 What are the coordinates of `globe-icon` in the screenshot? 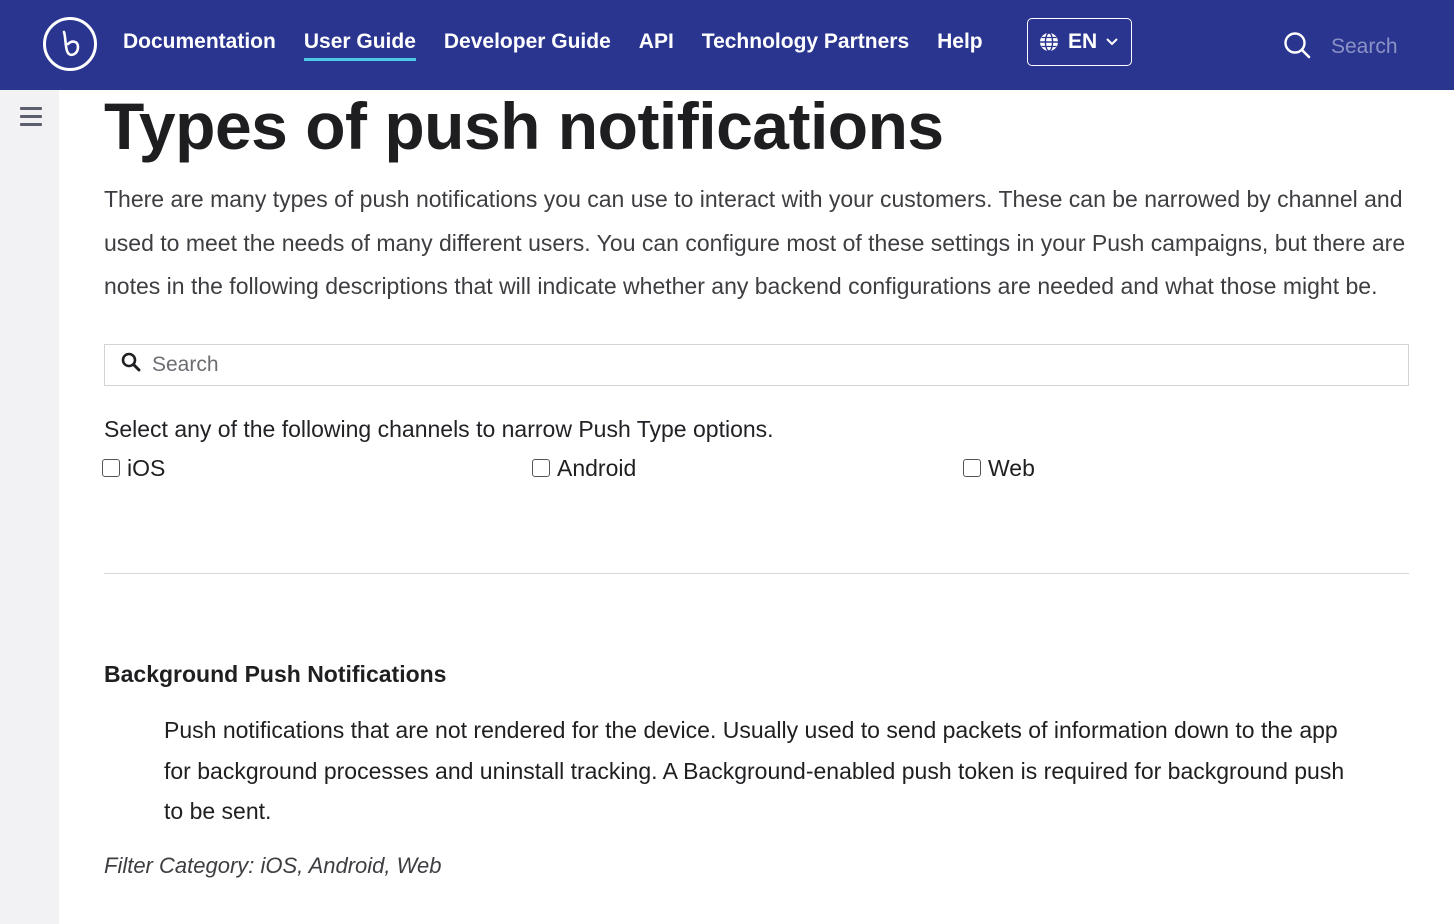 It's located at (1049, 42).